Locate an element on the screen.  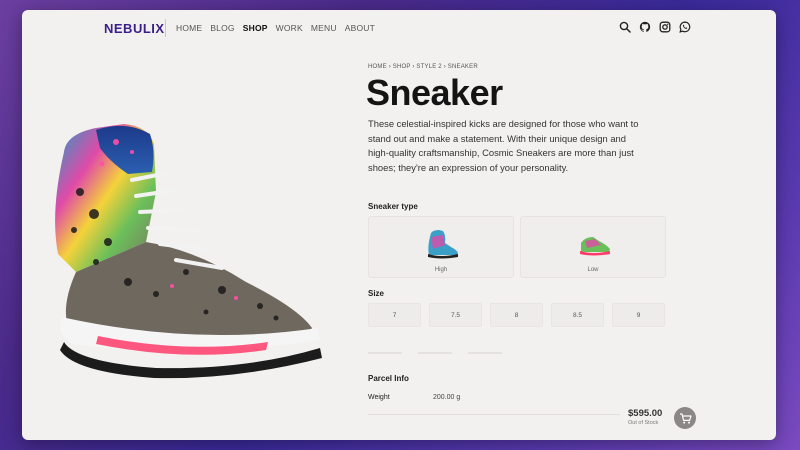
brand-logo: NEBULIX is located at coordinates (134, 28).